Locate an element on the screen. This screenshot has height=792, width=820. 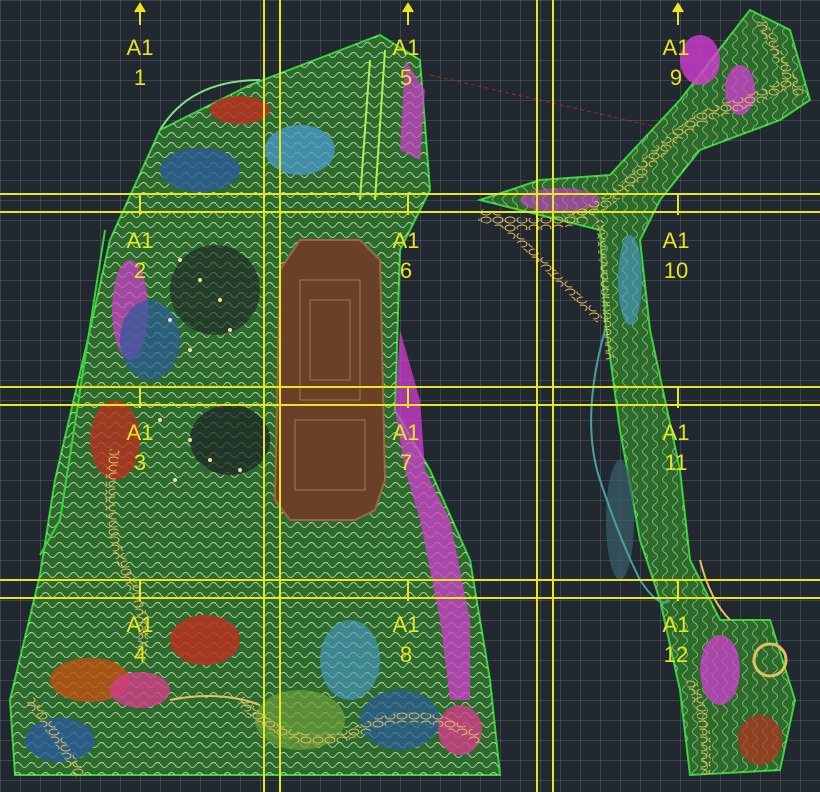
sheet-number: 1 is located at coordinates (140, 77).